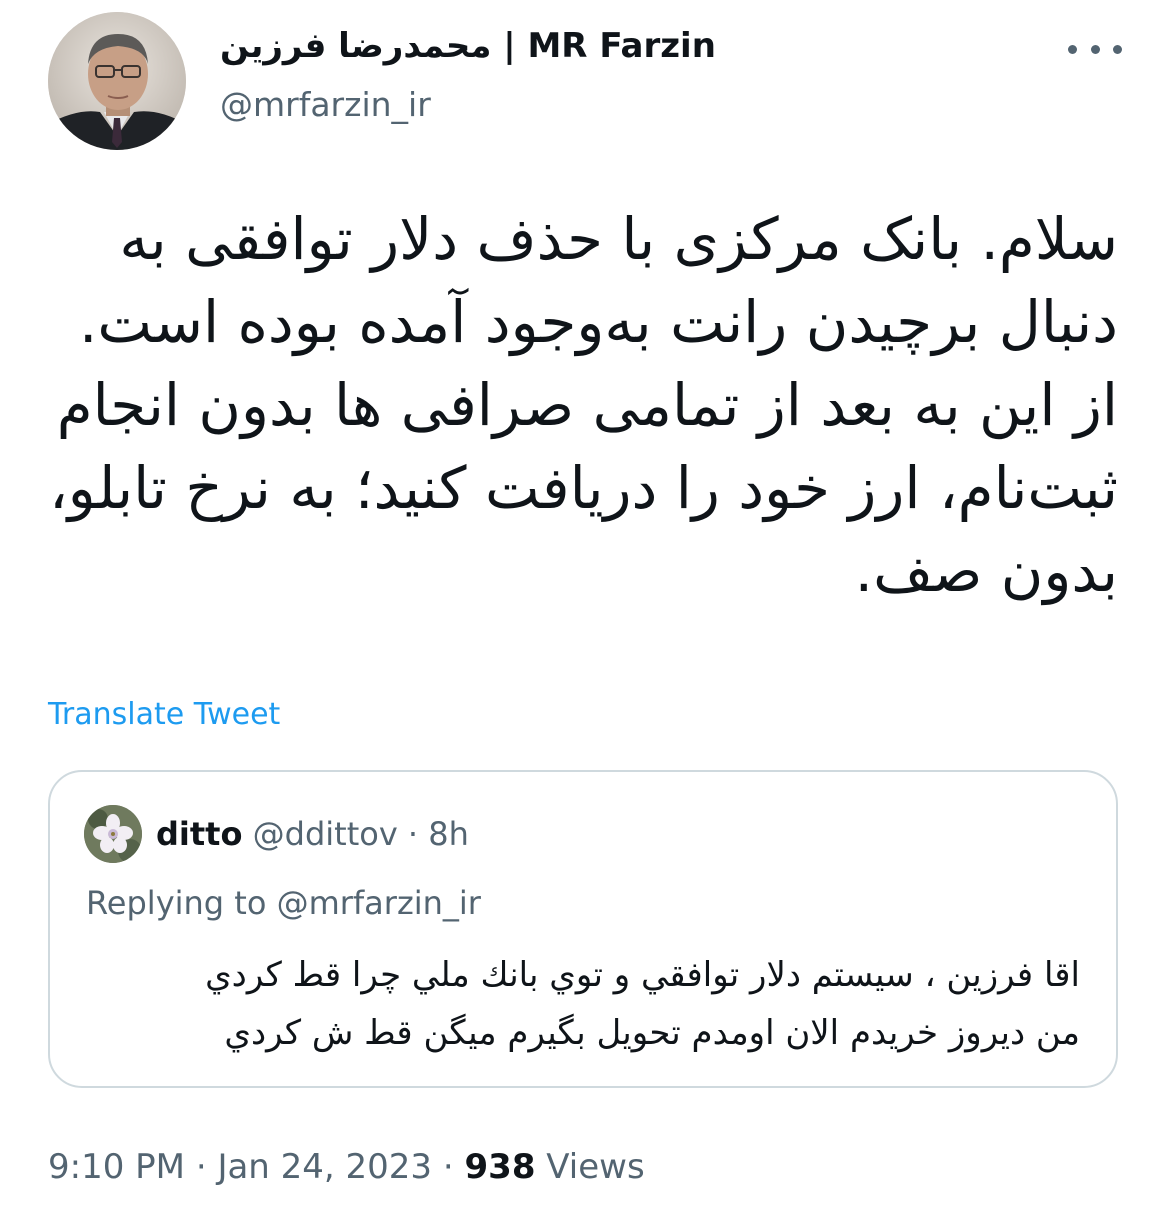 The image size is (1169, 1229). What do you see at coordinates (283, 903) in the screenshot?
I see `replying-to-label: Replying to @mrfarzin_ir` at bounding box center [283, 903].